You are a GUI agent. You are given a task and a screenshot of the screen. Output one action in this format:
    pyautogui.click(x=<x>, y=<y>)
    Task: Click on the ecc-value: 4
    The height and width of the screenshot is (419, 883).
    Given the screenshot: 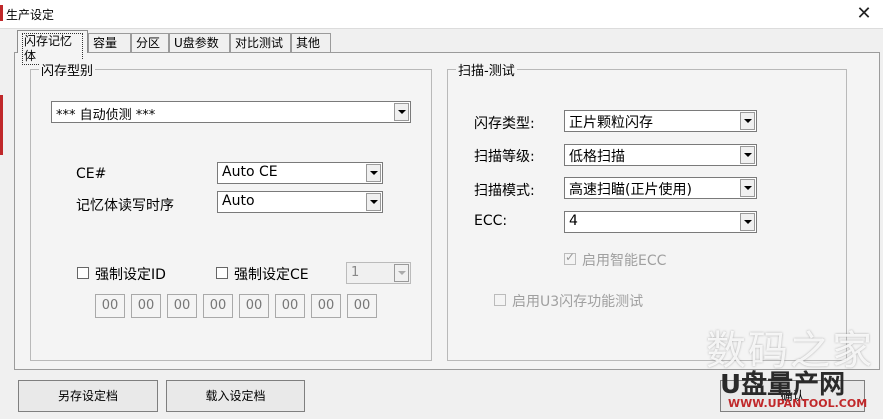 What is the action you would take?
    pyautogui.click(x=573, y=221)
    